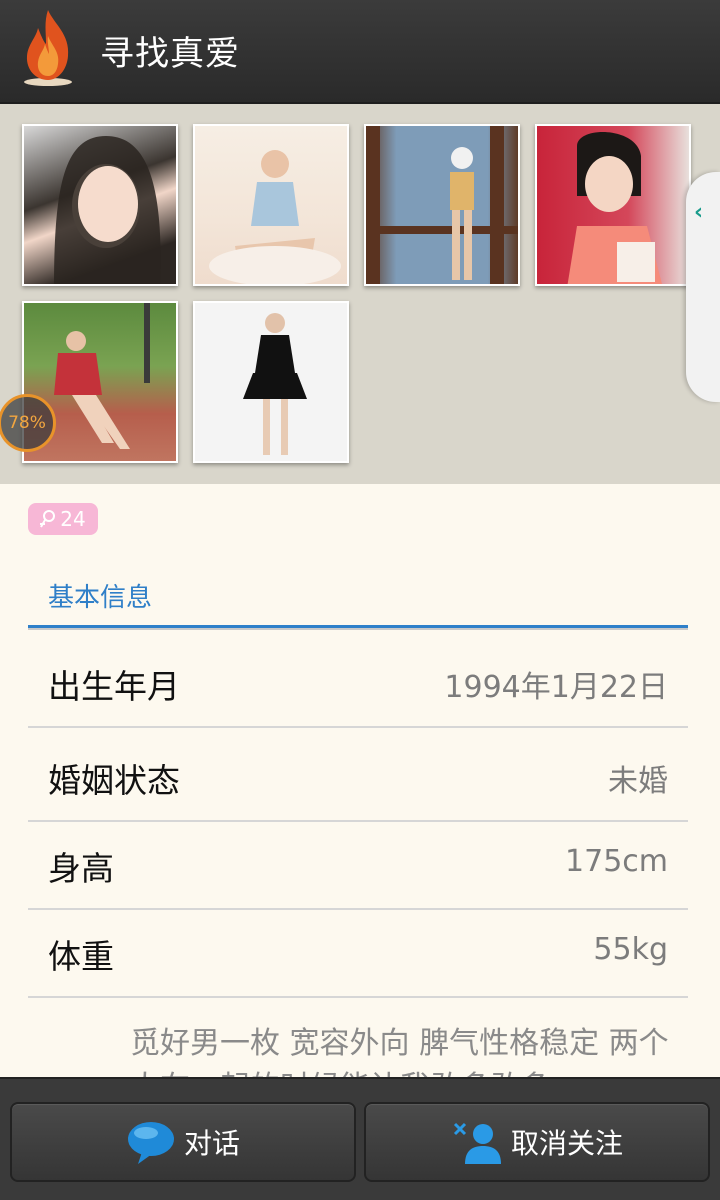 Image resolution: width=720 pixels, height=1200 pixels. Describe the element at coordinates (358, 627) in the screenshot. I see `section-underline` at that location.